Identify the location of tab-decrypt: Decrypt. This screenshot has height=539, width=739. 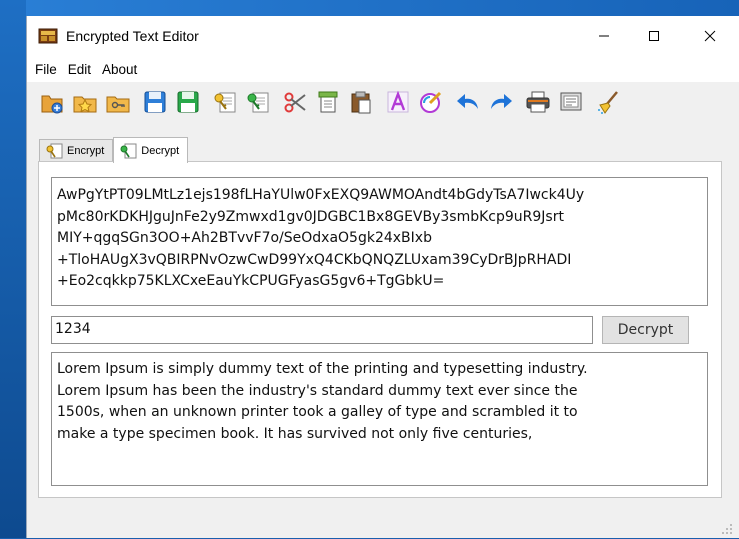
(151, 150).